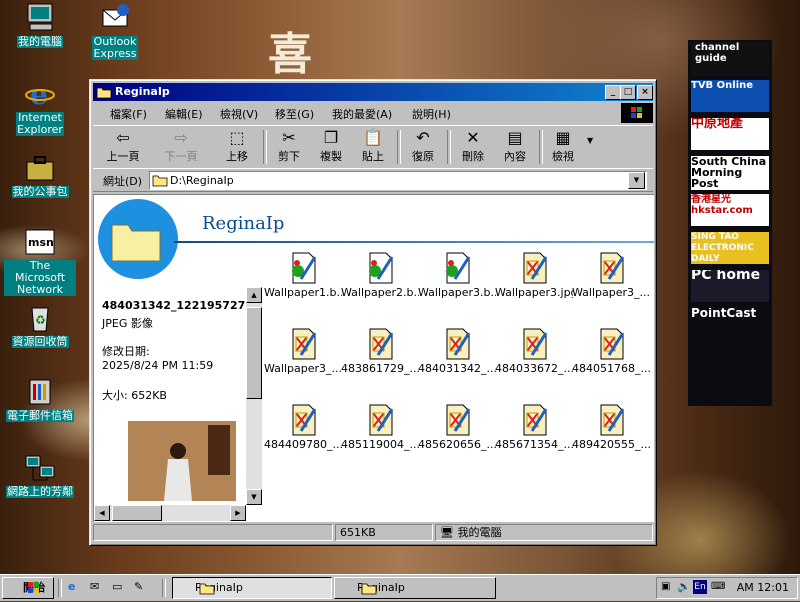 The height and width of the screenshot is (602, 800). Describe the element at coordinates (237, 146) in the screenshot. I see `up-button: ⬚ 上移` at that location.